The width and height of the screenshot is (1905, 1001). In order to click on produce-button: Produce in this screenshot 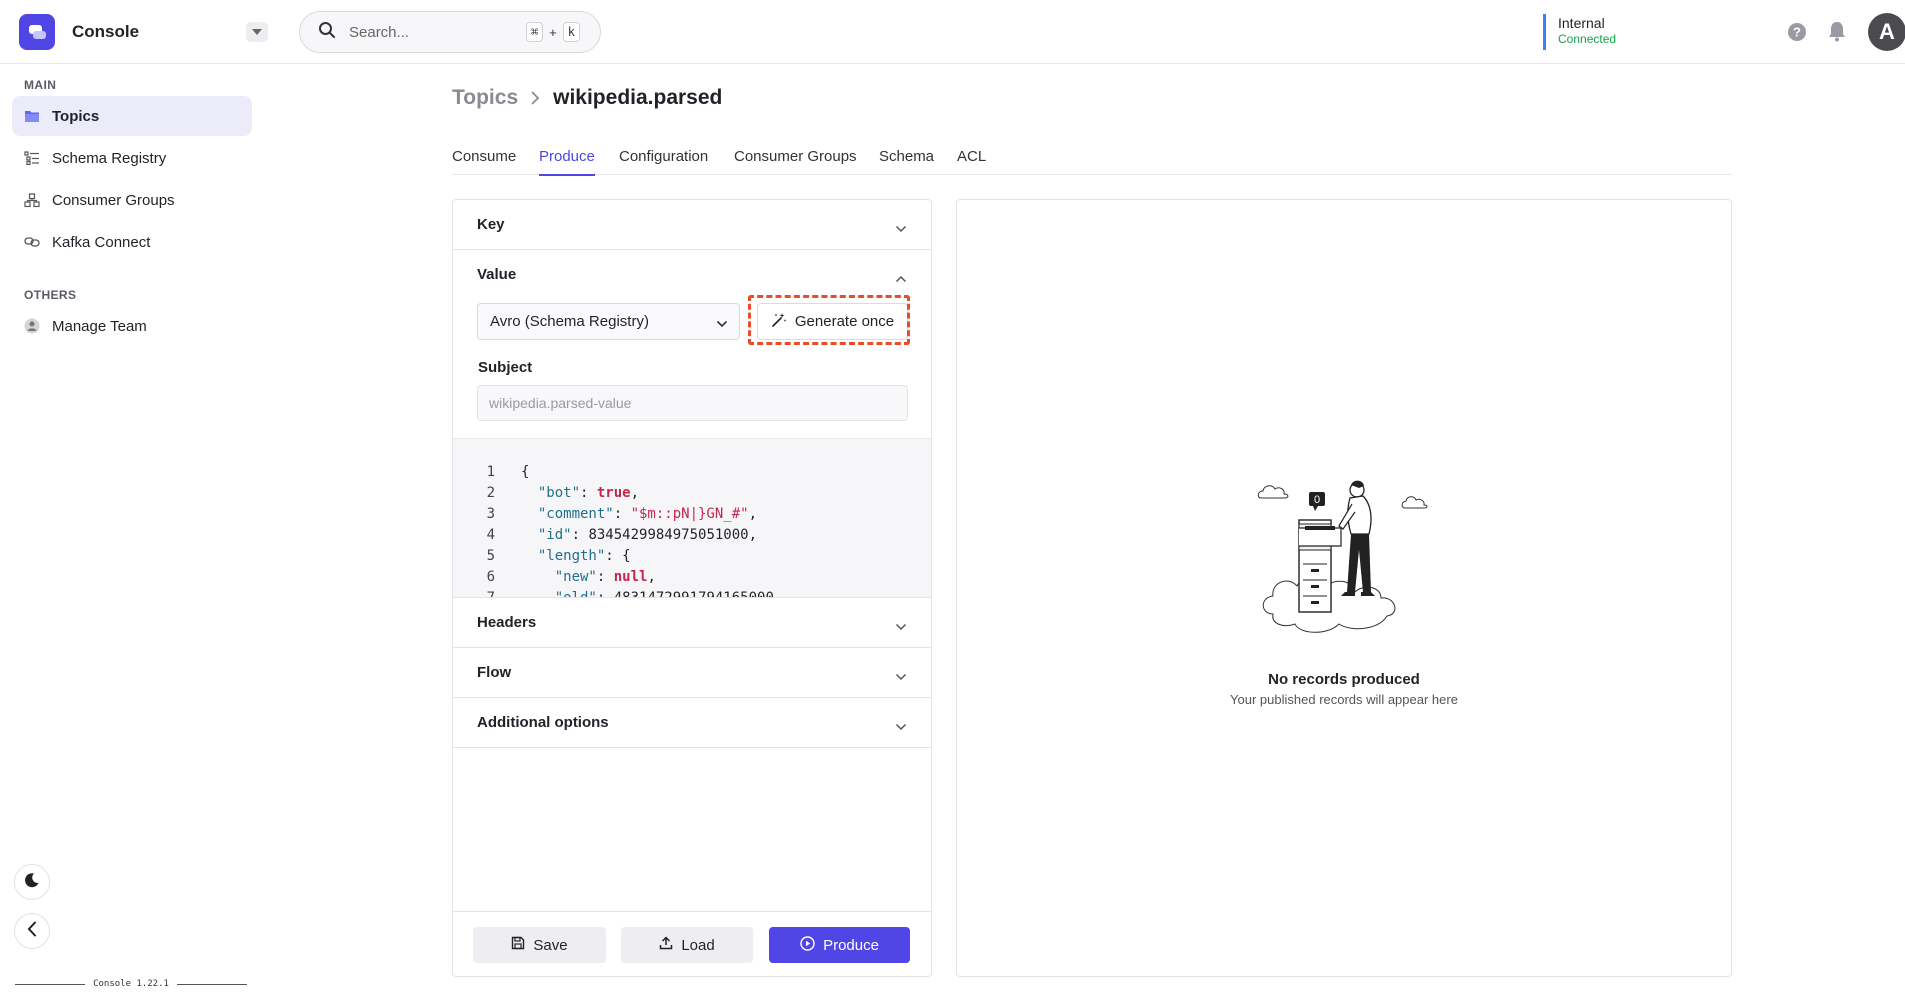, I will do `click(839, 945)`.